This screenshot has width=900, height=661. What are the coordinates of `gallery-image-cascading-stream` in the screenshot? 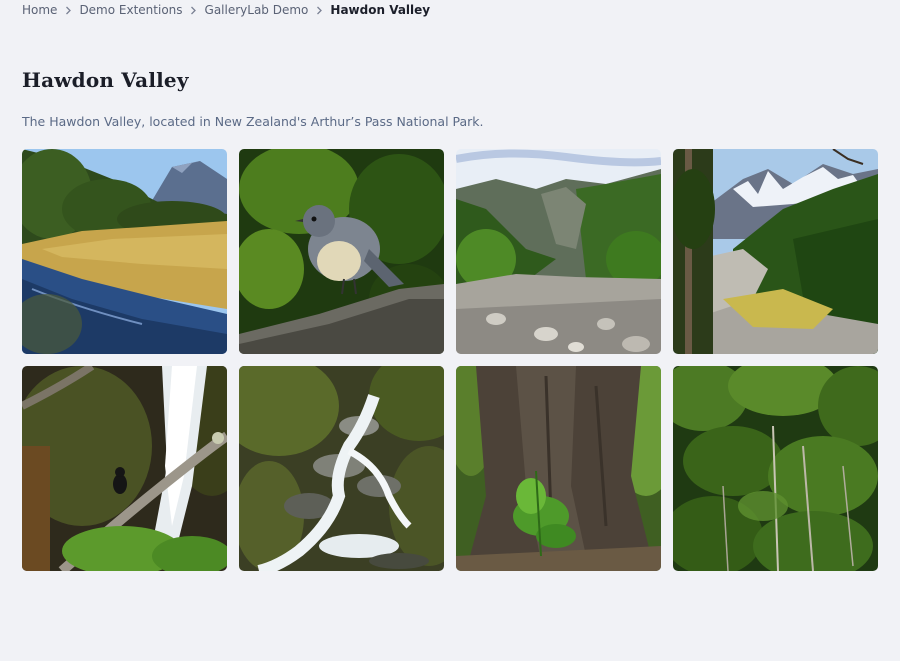 It's located at (341, 468).